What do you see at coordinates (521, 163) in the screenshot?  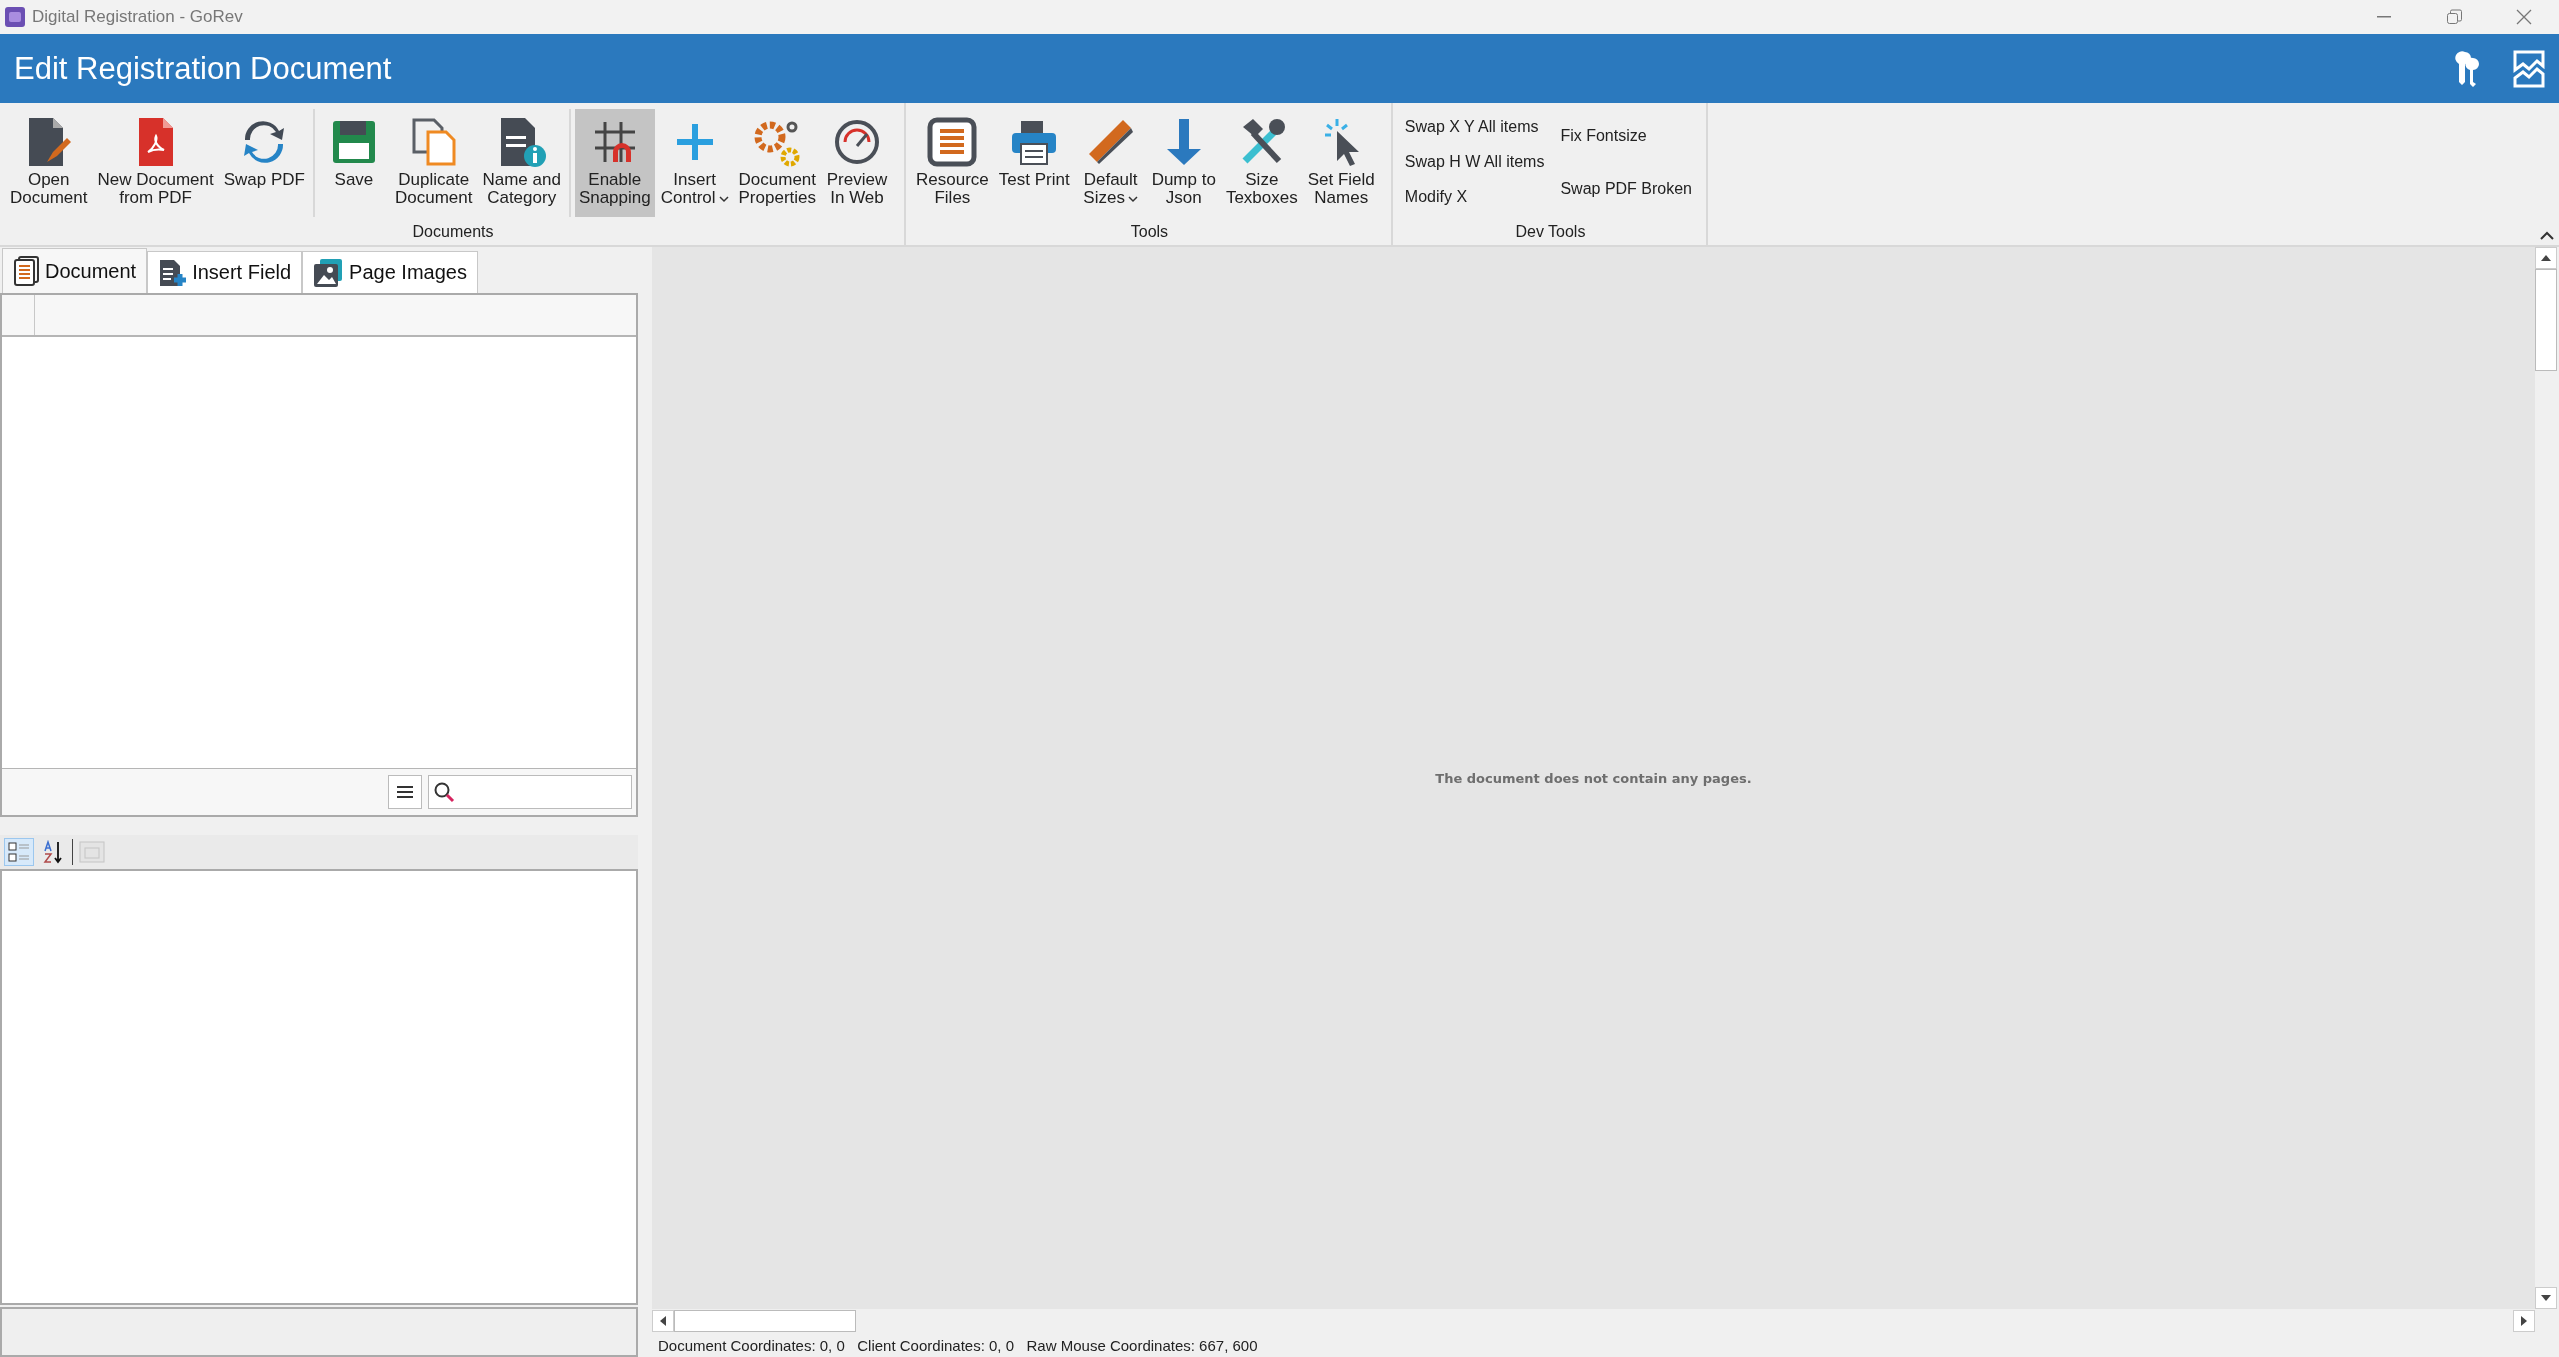 I see `ribbon-button: Name and Category` at bounding box center [521, 163].